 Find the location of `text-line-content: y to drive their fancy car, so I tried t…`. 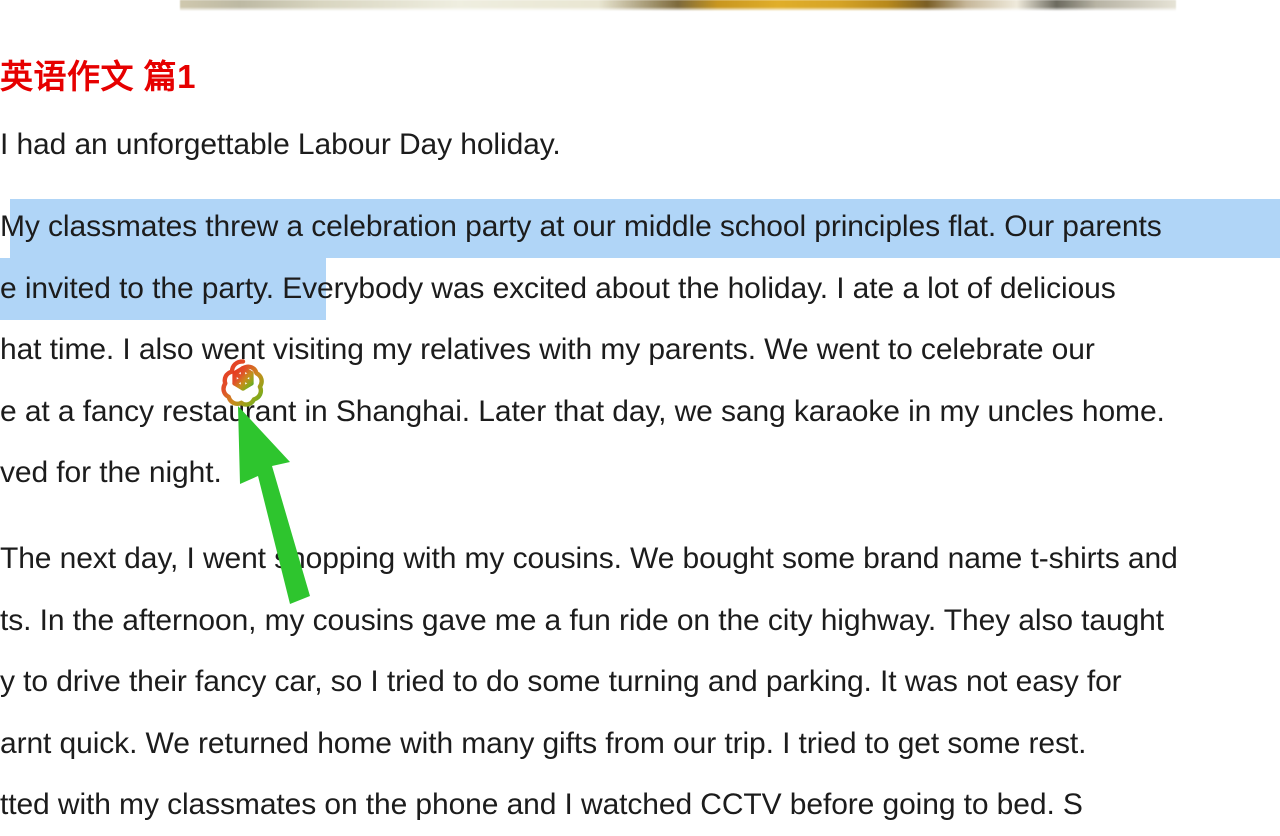

text-line-content: y to drive their fancy car, so I tried t… is located at coordinates (561, 681).